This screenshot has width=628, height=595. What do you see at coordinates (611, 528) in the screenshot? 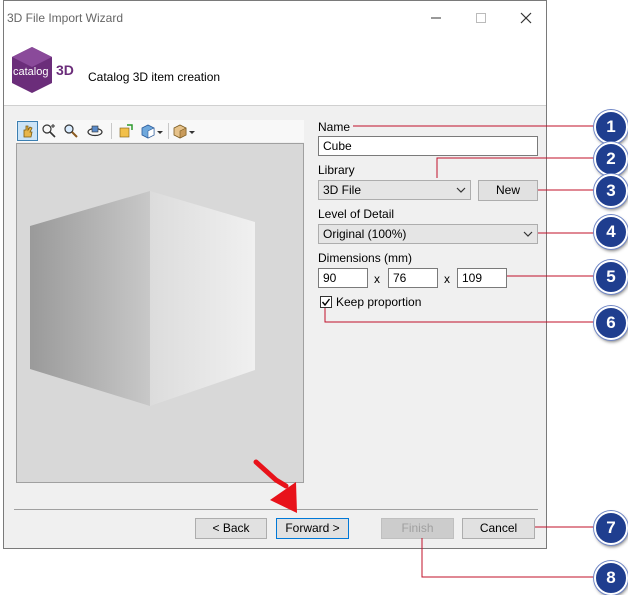
I see `callout-7: 7` at bounding box center [611, 528].